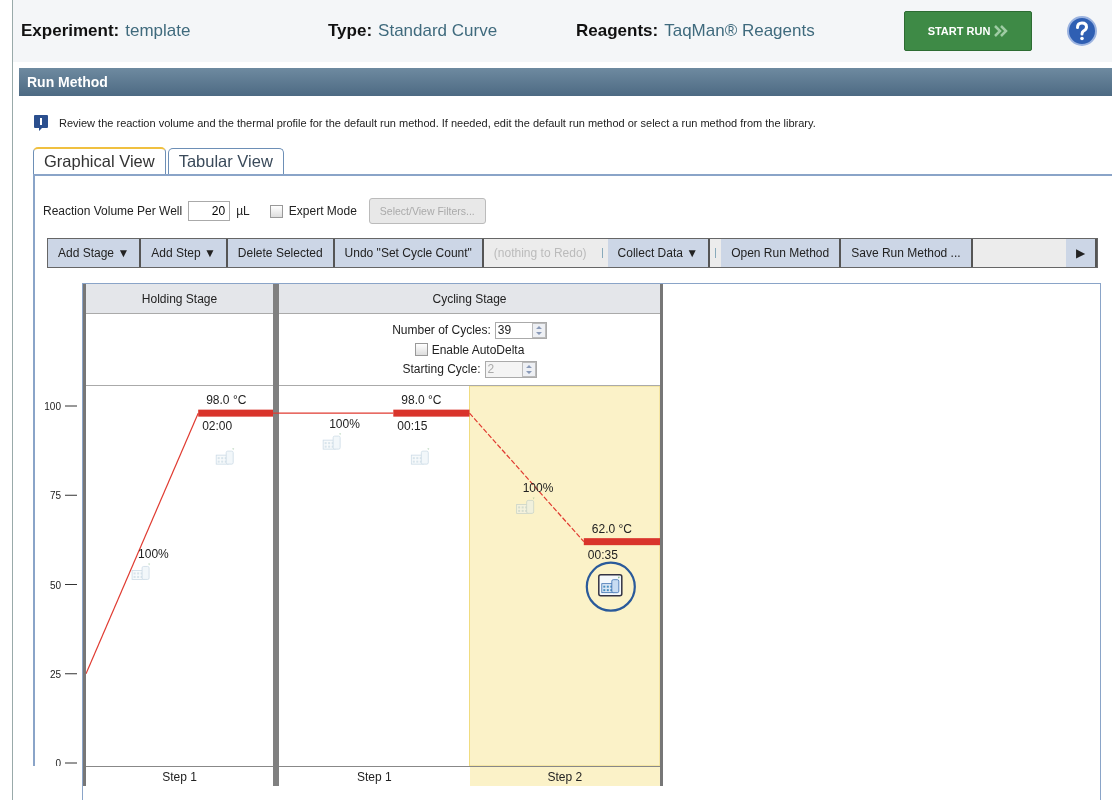 This screenshot has width=1112, height=800. Describe the element at coordinates (281, 253) in the screenshot. I see `toolbar-button: Delete Selected` at that location.